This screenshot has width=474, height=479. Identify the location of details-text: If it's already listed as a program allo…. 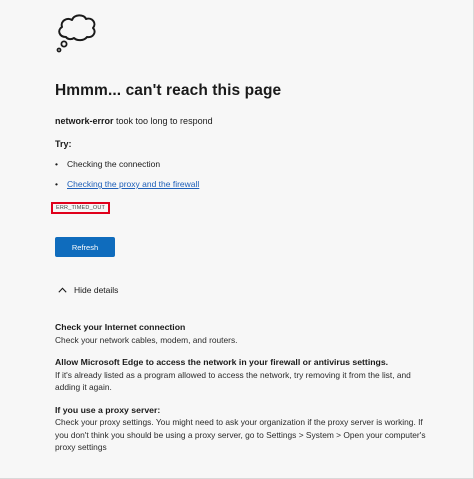
(233, 381).